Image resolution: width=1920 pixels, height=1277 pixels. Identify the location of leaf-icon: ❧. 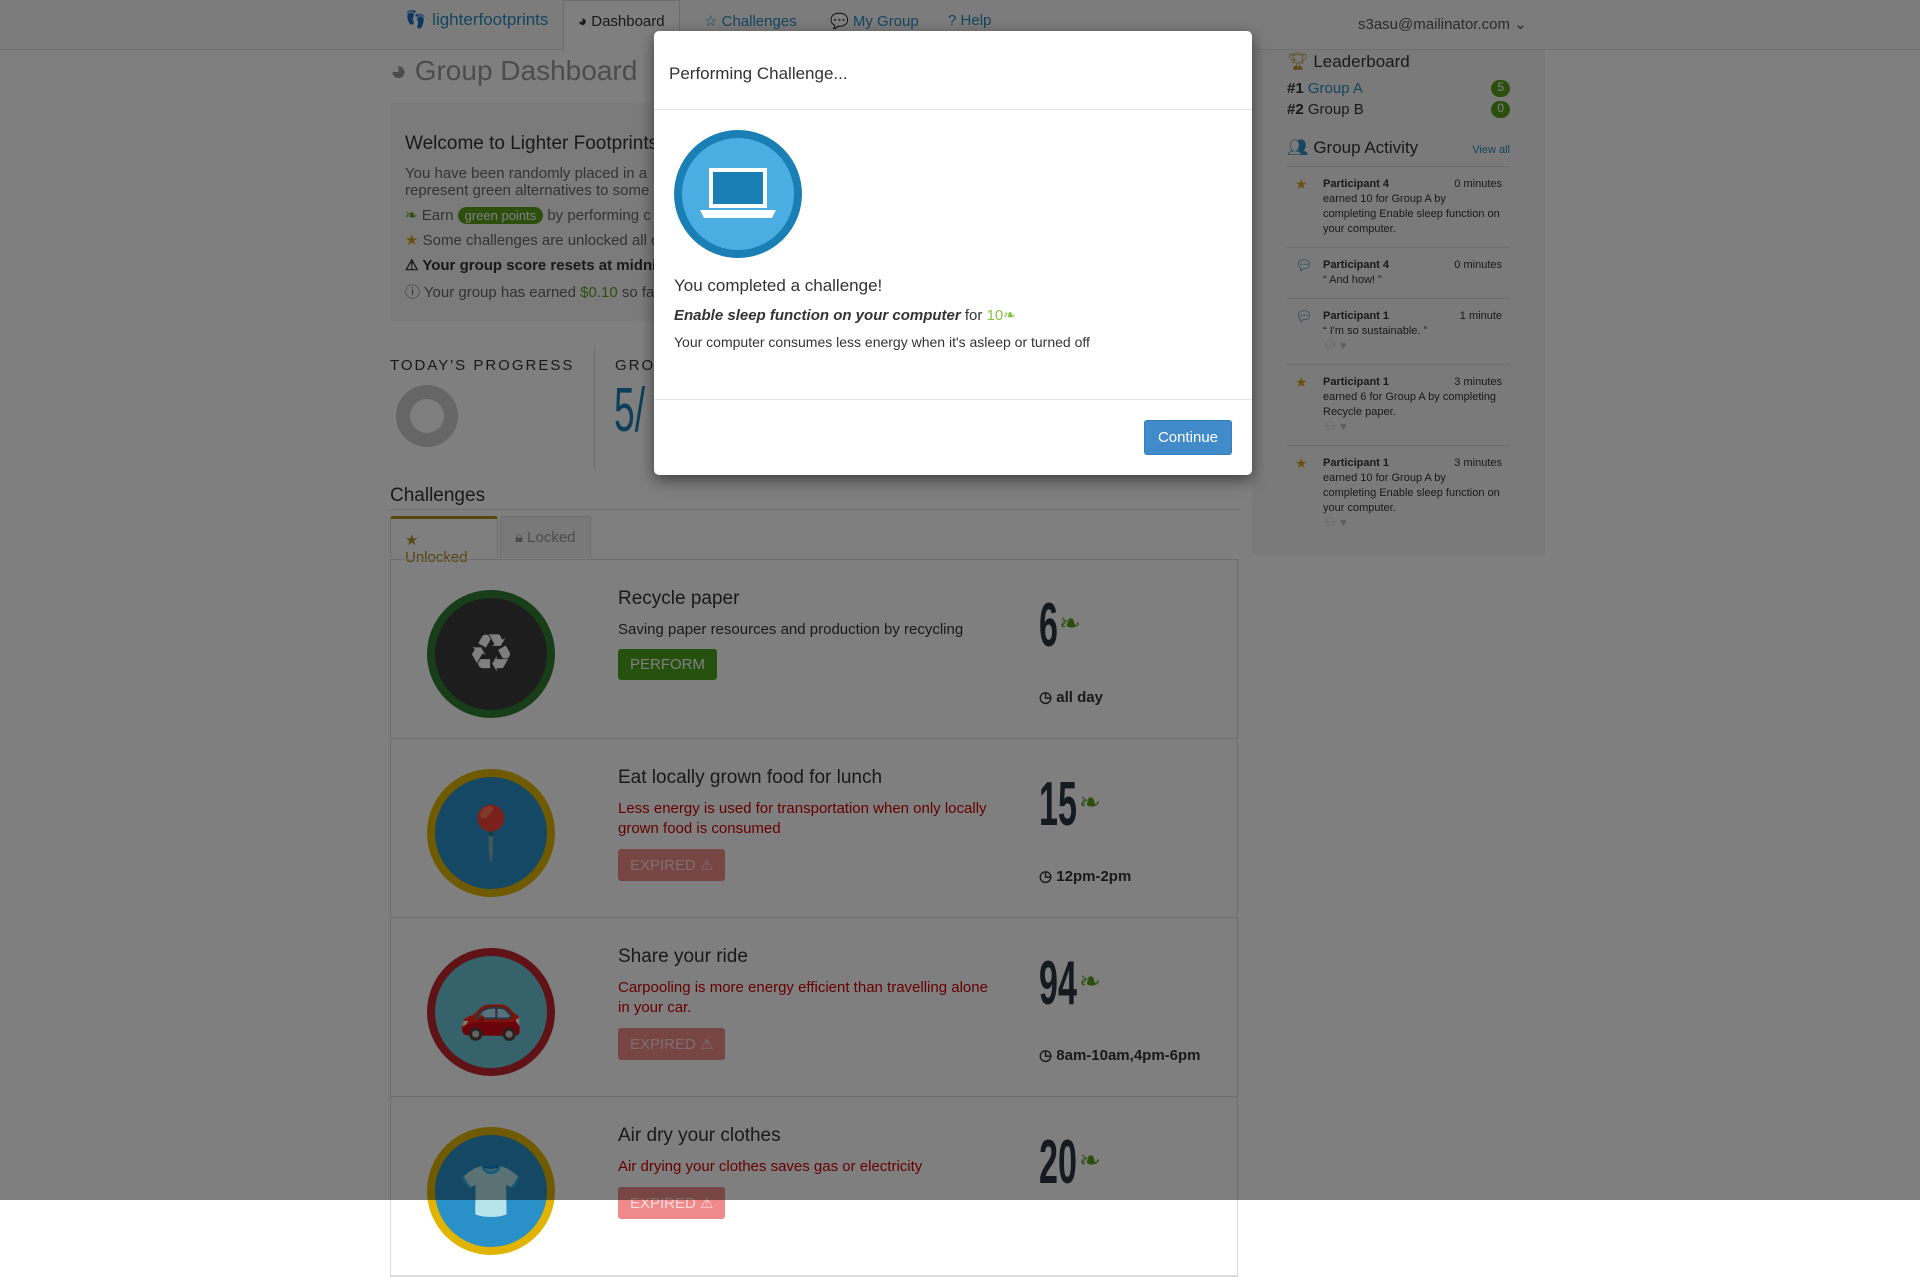
(1009, 315).